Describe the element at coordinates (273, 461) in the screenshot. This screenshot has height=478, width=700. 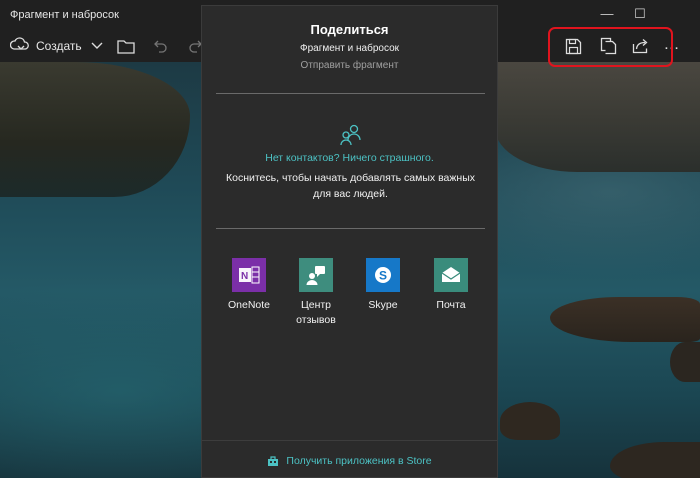
I see `store-icon` at that location.